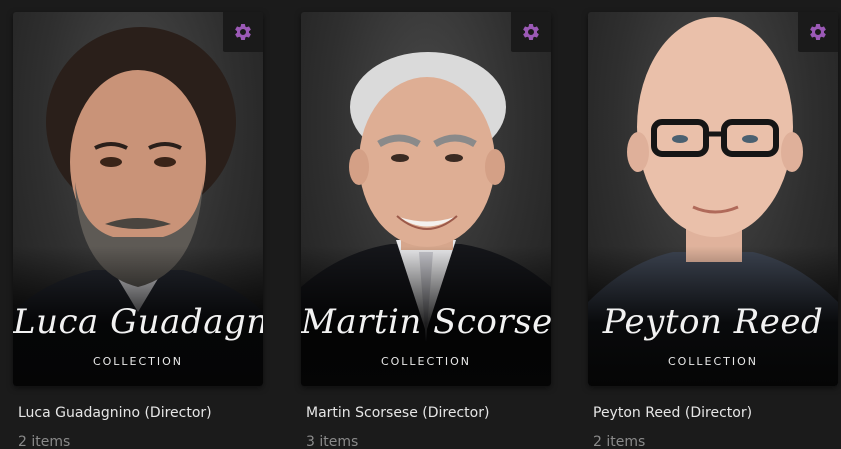 The image size is (841, 449). Describe the element at coordinates (140, 413) in the screenshot. I see `collection-title: Luca Guadagnino (Director)` at that location.